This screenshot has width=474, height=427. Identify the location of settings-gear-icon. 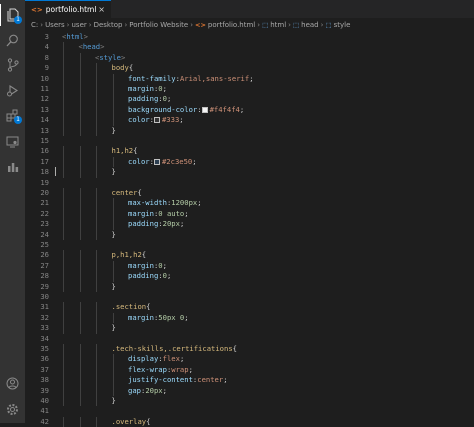
(12, 409).